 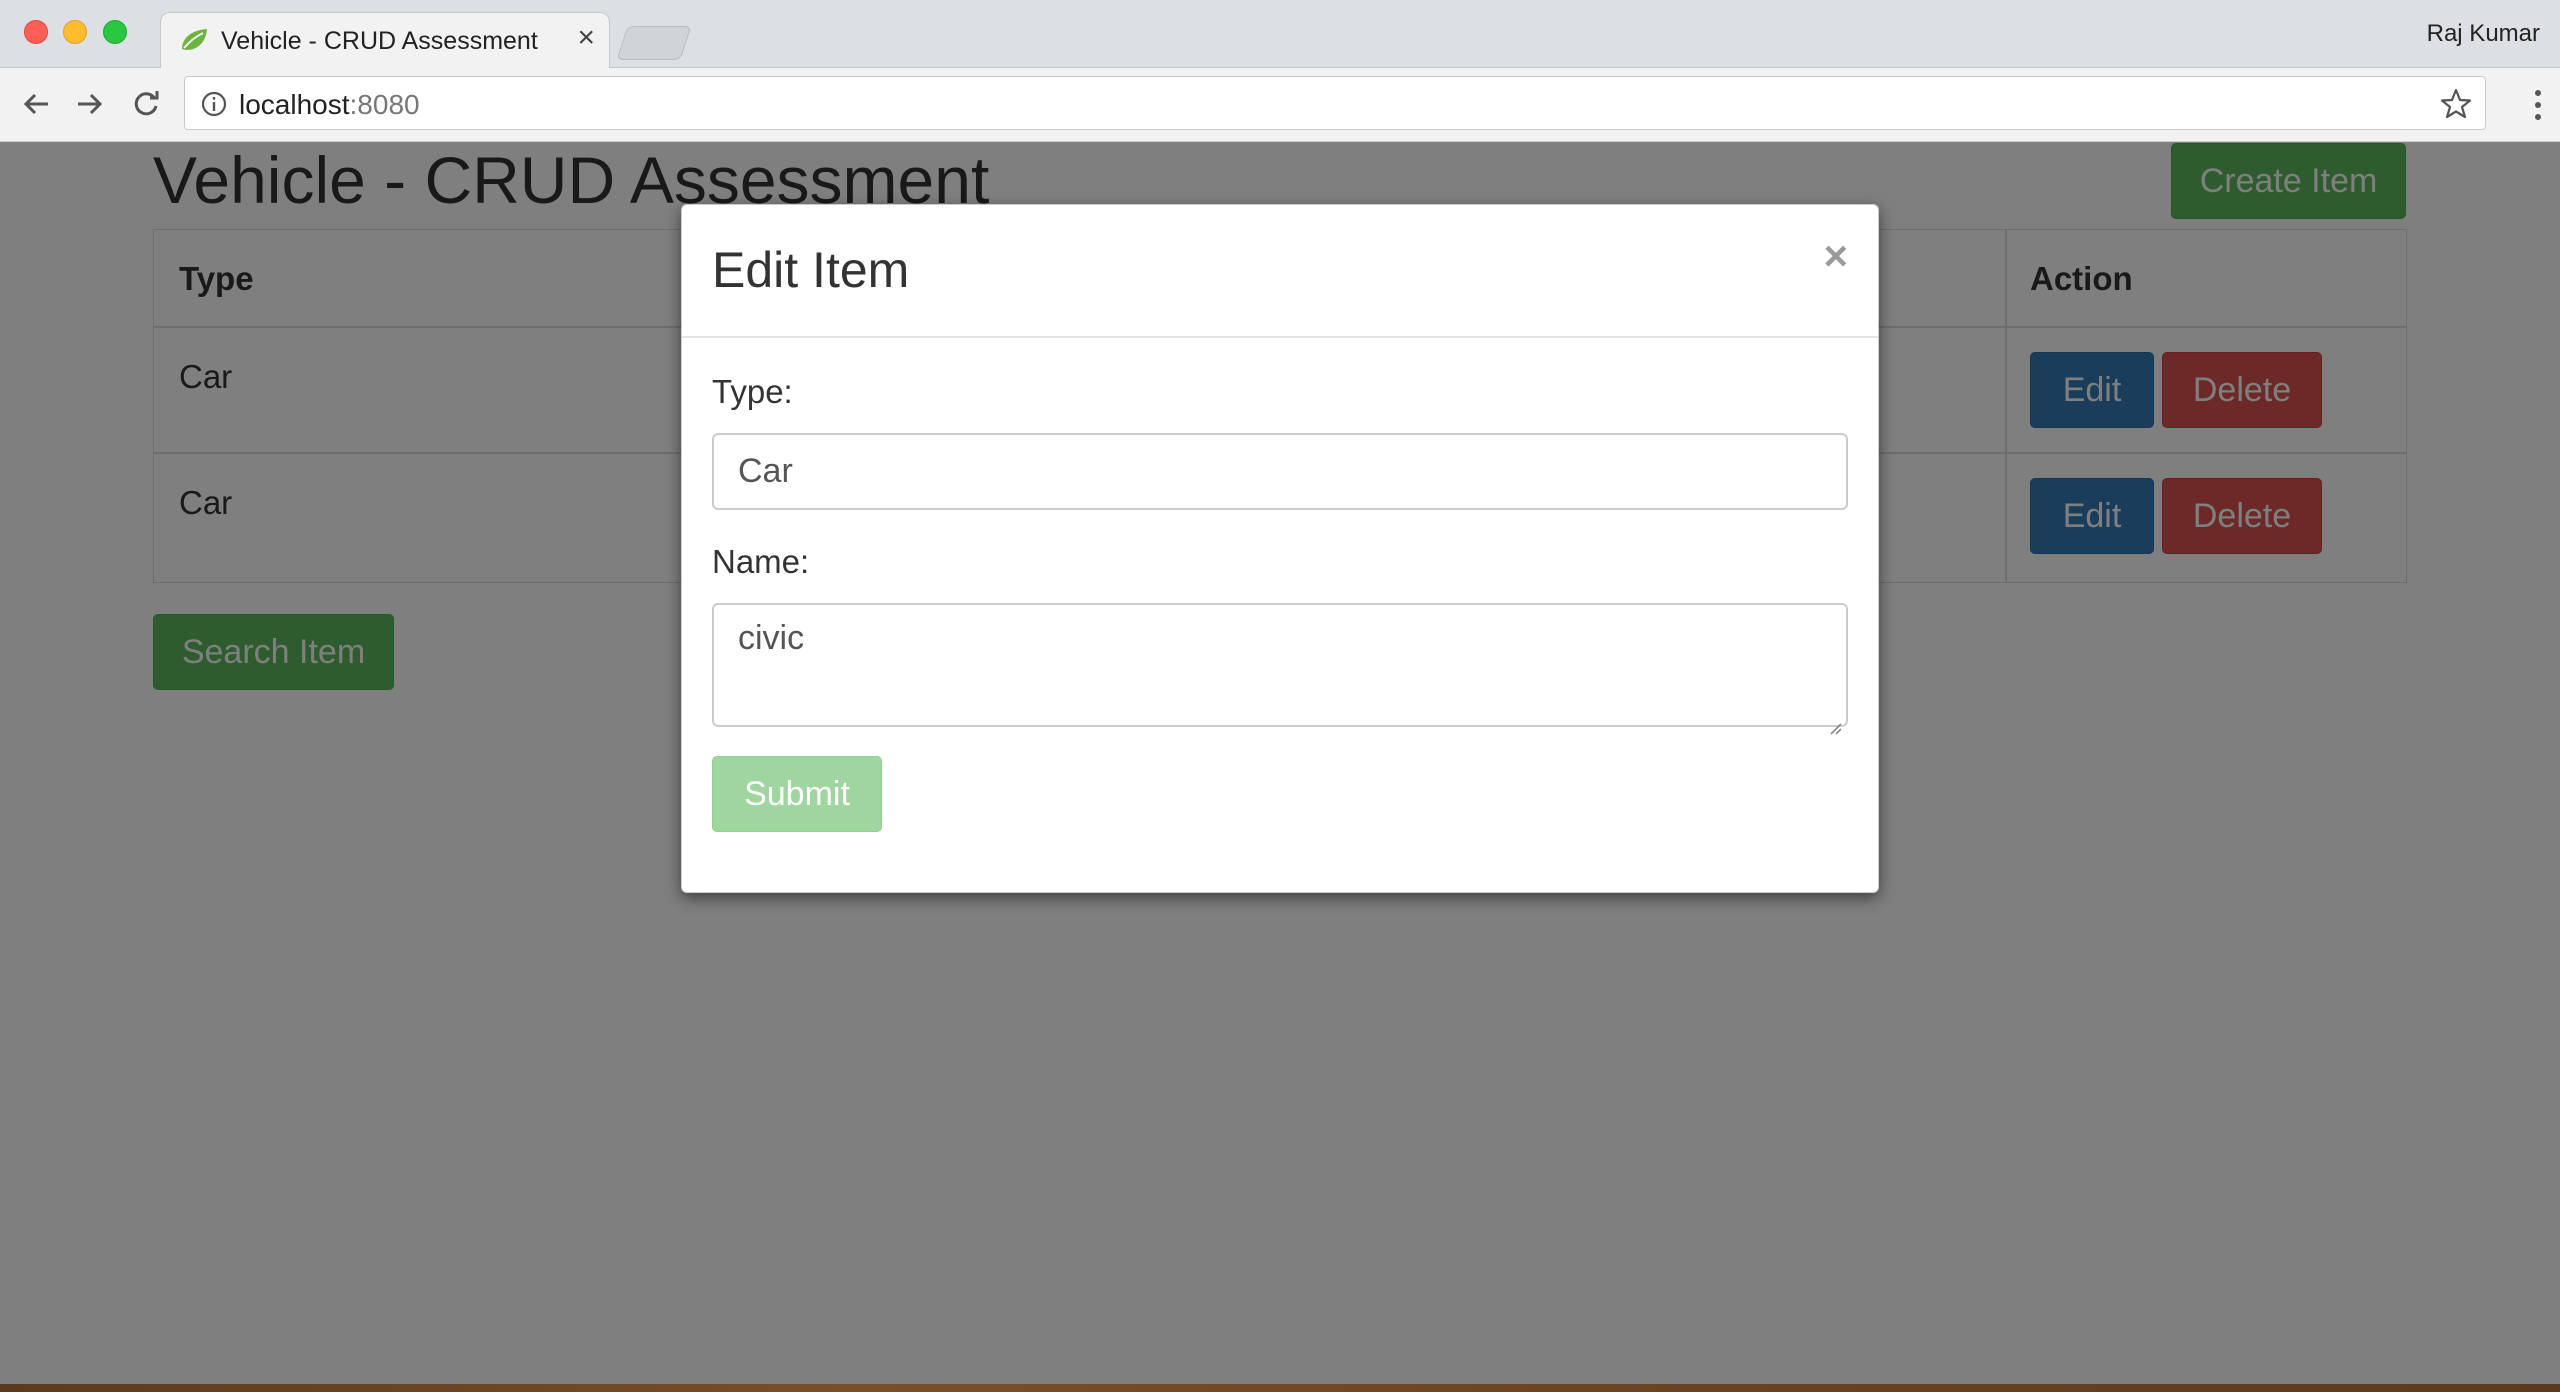 I want to click on minimize-window-button, so click(x=75, y=32).